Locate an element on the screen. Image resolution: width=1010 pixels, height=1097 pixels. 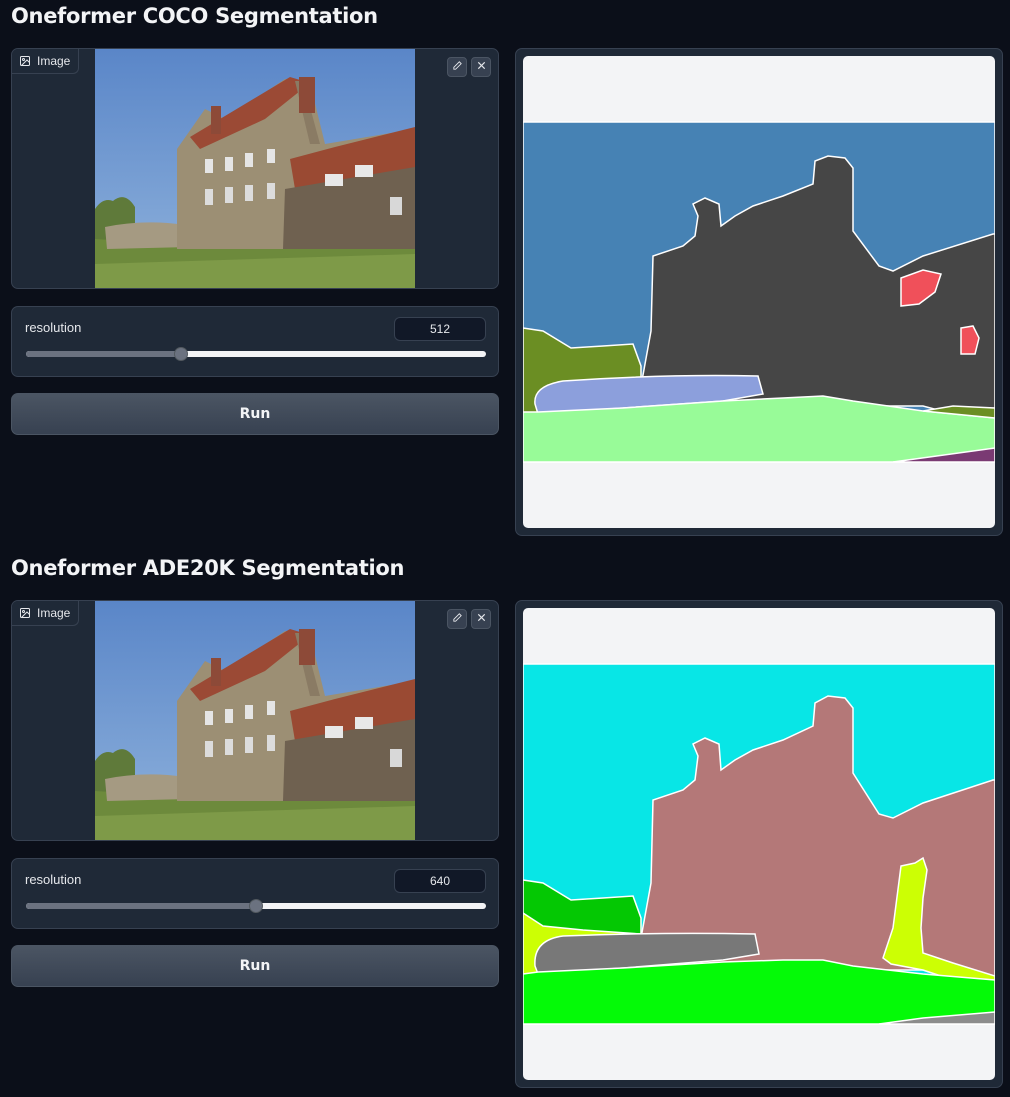
section-title: Oneformer COCO Segmentation is located at coordinates (194, 16).